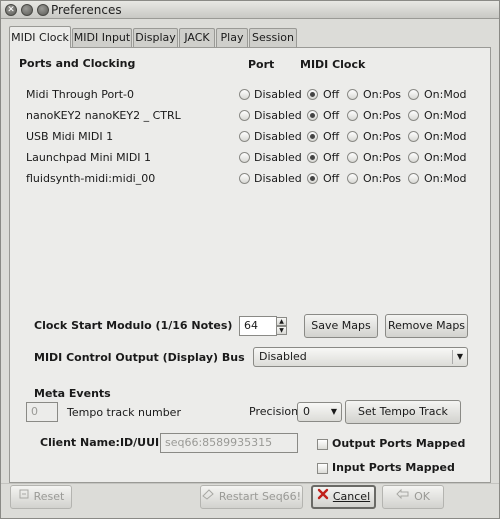 The image size is (500, 519). Describe the element at coordinates (319, 412) in the screenshot. I see `precision-select: 0 ▼` at that location.